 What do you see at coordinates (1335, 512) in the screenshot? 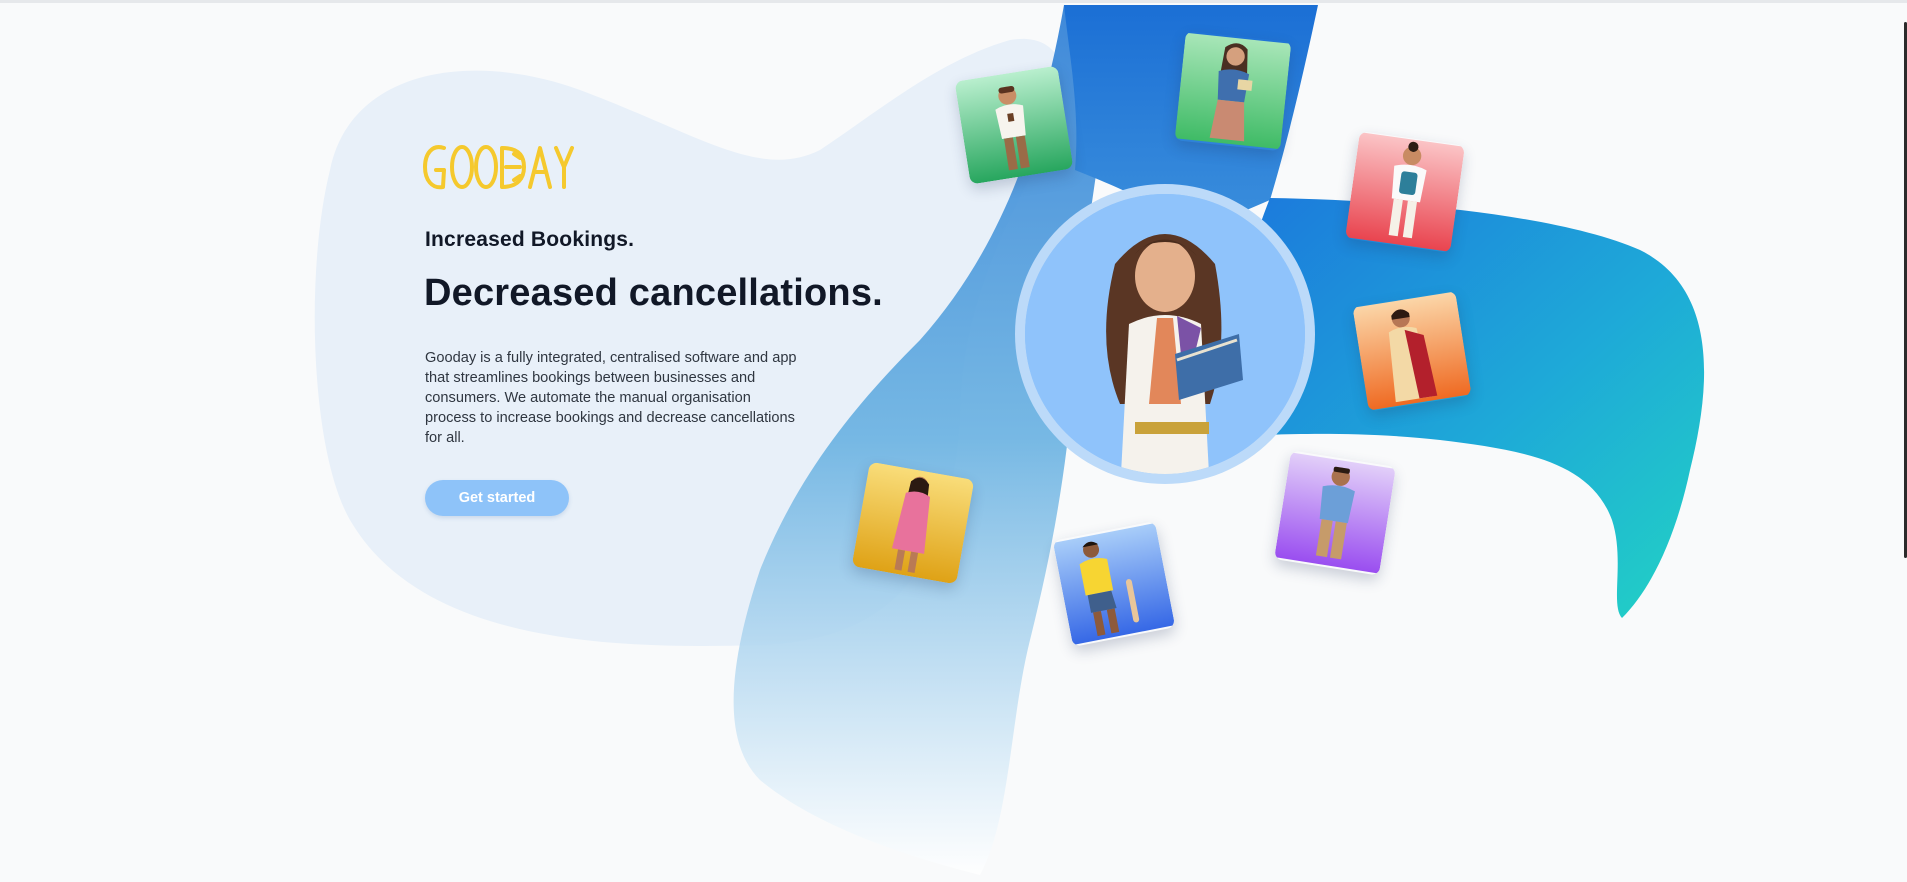
I see `man-blue-shirt-avatar` at bounding box center [1335, 512].